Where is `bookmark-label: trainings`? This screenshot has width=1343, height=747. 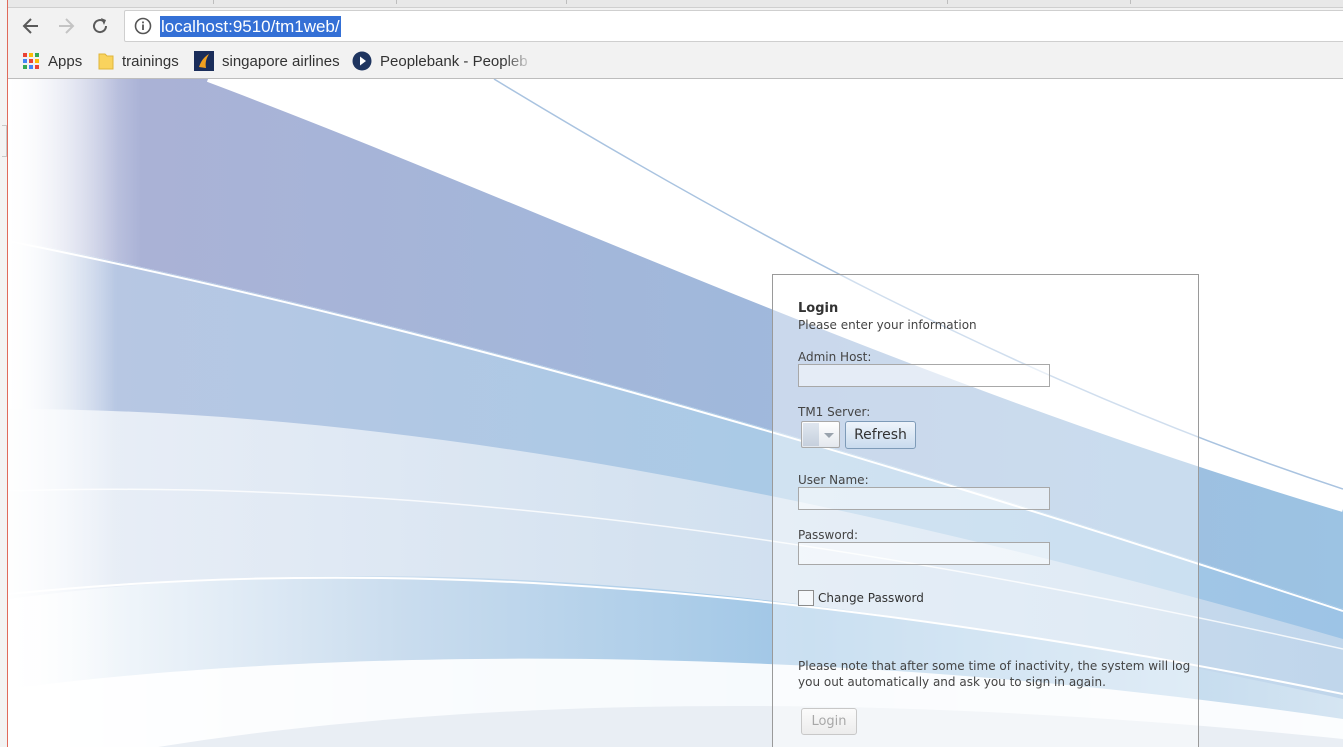
bookmark-label: trainings is located at coordinates (150, 61).